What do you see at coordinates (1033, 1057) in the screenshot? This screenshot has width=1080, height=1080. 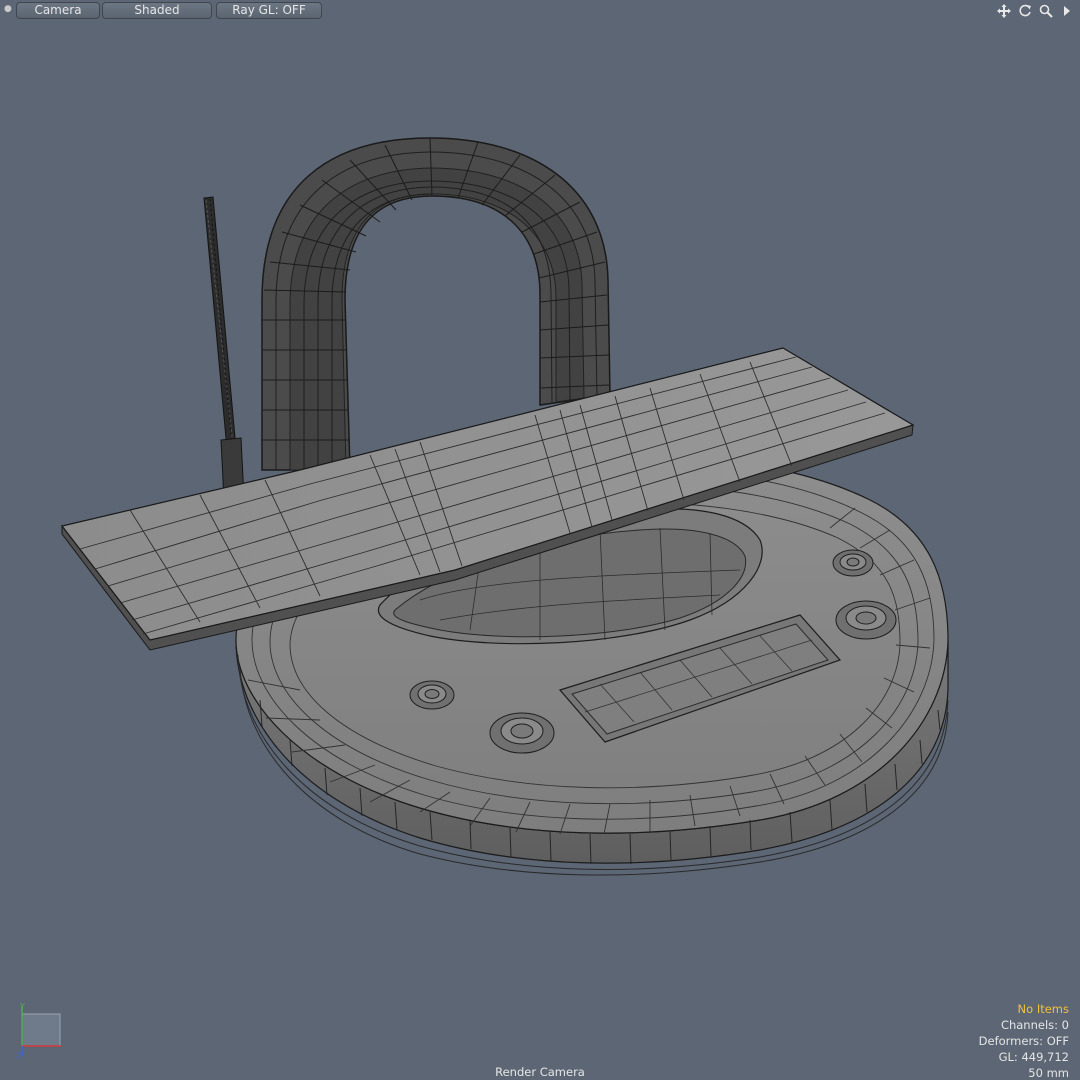 I see `gl-polycount: GL: 449,712` at bounding box center [1033, 1057].